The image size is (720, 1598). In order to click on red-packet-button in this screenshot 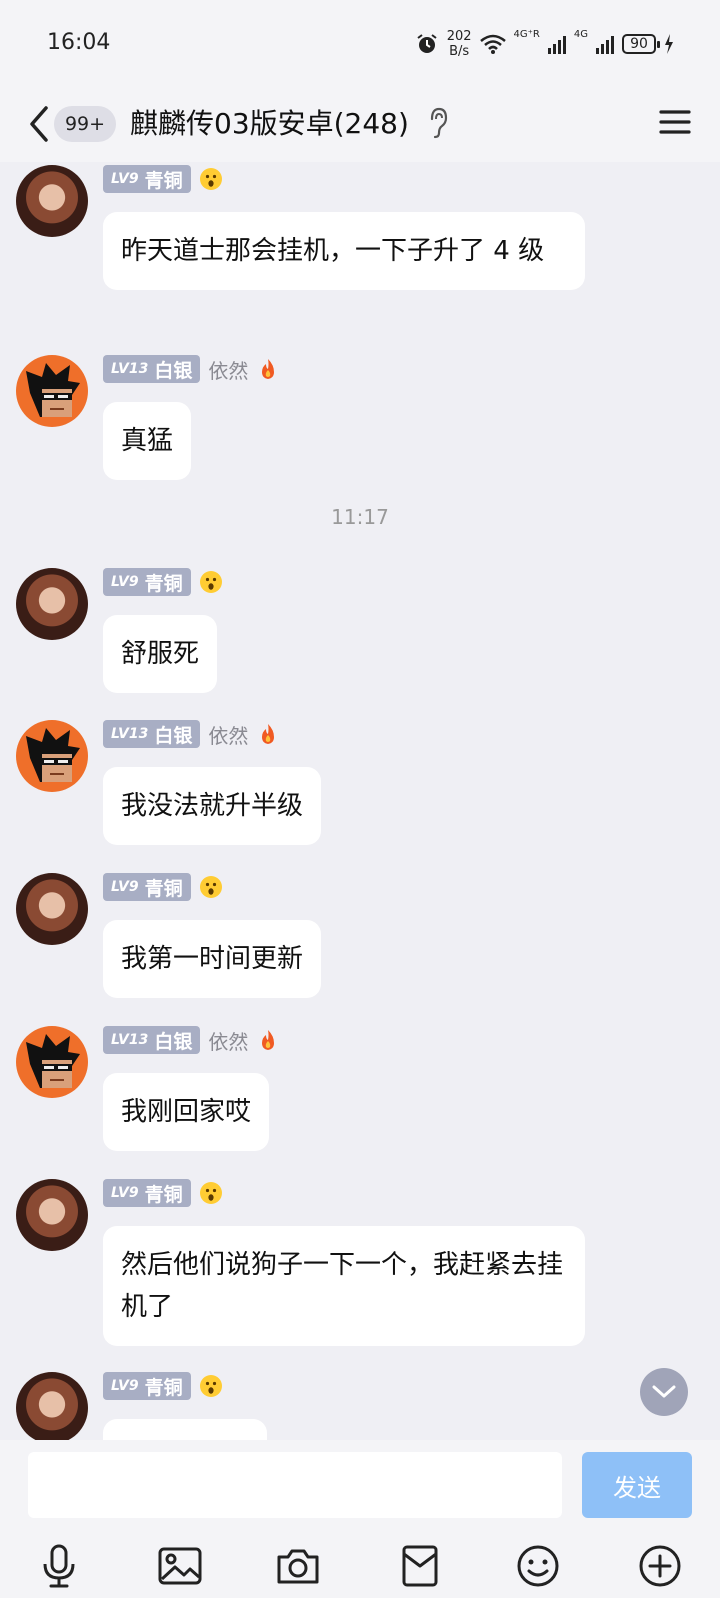, I will do `click(420, 1566)`.